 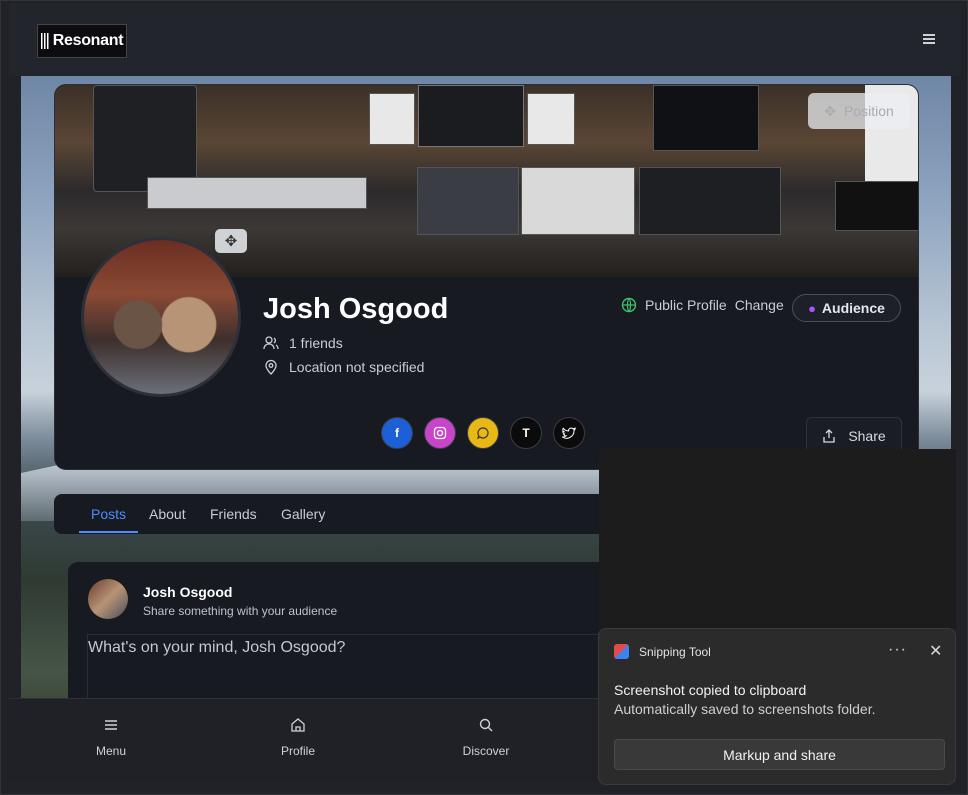 I want to click on active-tab-indicator, so click(x=108, y=532).